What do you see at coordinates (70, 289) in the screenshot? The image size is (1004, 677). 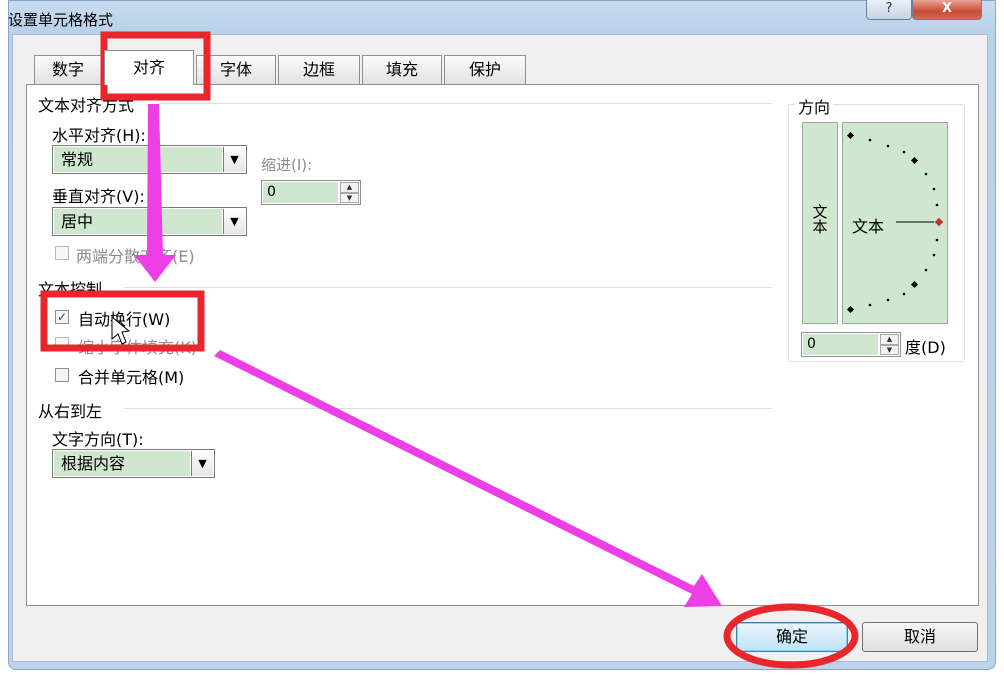 I see `text-control-group-label: 文本控制` at bounding box center [70, 289].